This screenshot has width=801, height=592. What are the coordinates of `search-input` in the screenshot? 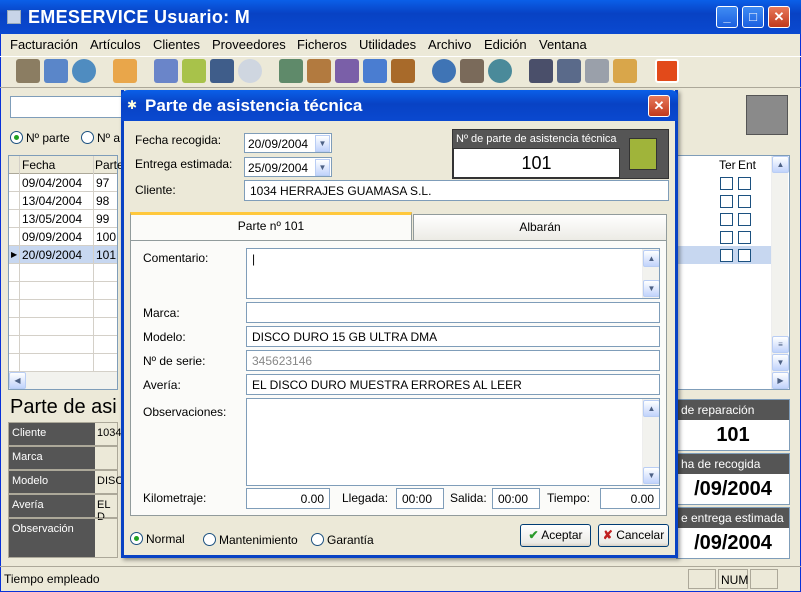 It's located at (66, 107).